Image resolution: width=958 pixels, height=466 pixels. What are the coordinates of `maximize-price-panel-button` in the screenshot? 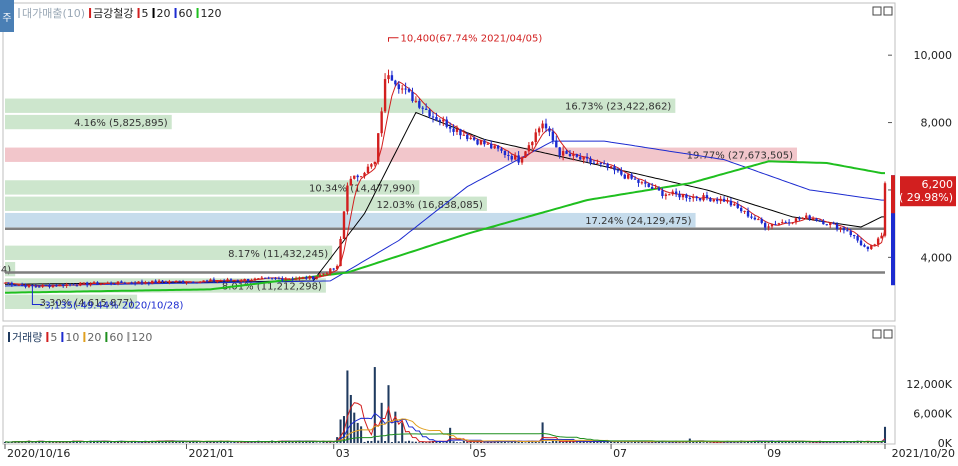 It's located at (877, 11).